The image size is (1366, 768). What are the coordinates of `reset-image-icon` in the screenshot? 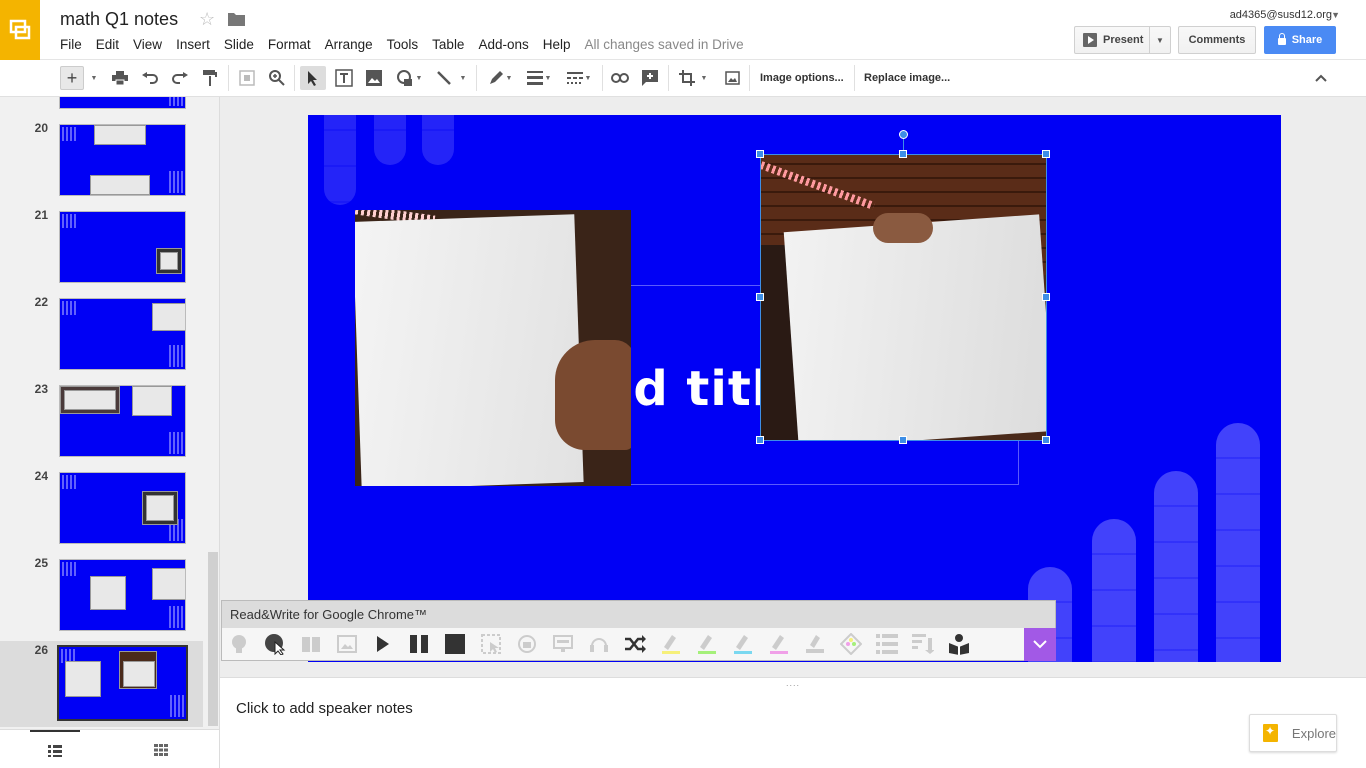 It's located at (732, 78).